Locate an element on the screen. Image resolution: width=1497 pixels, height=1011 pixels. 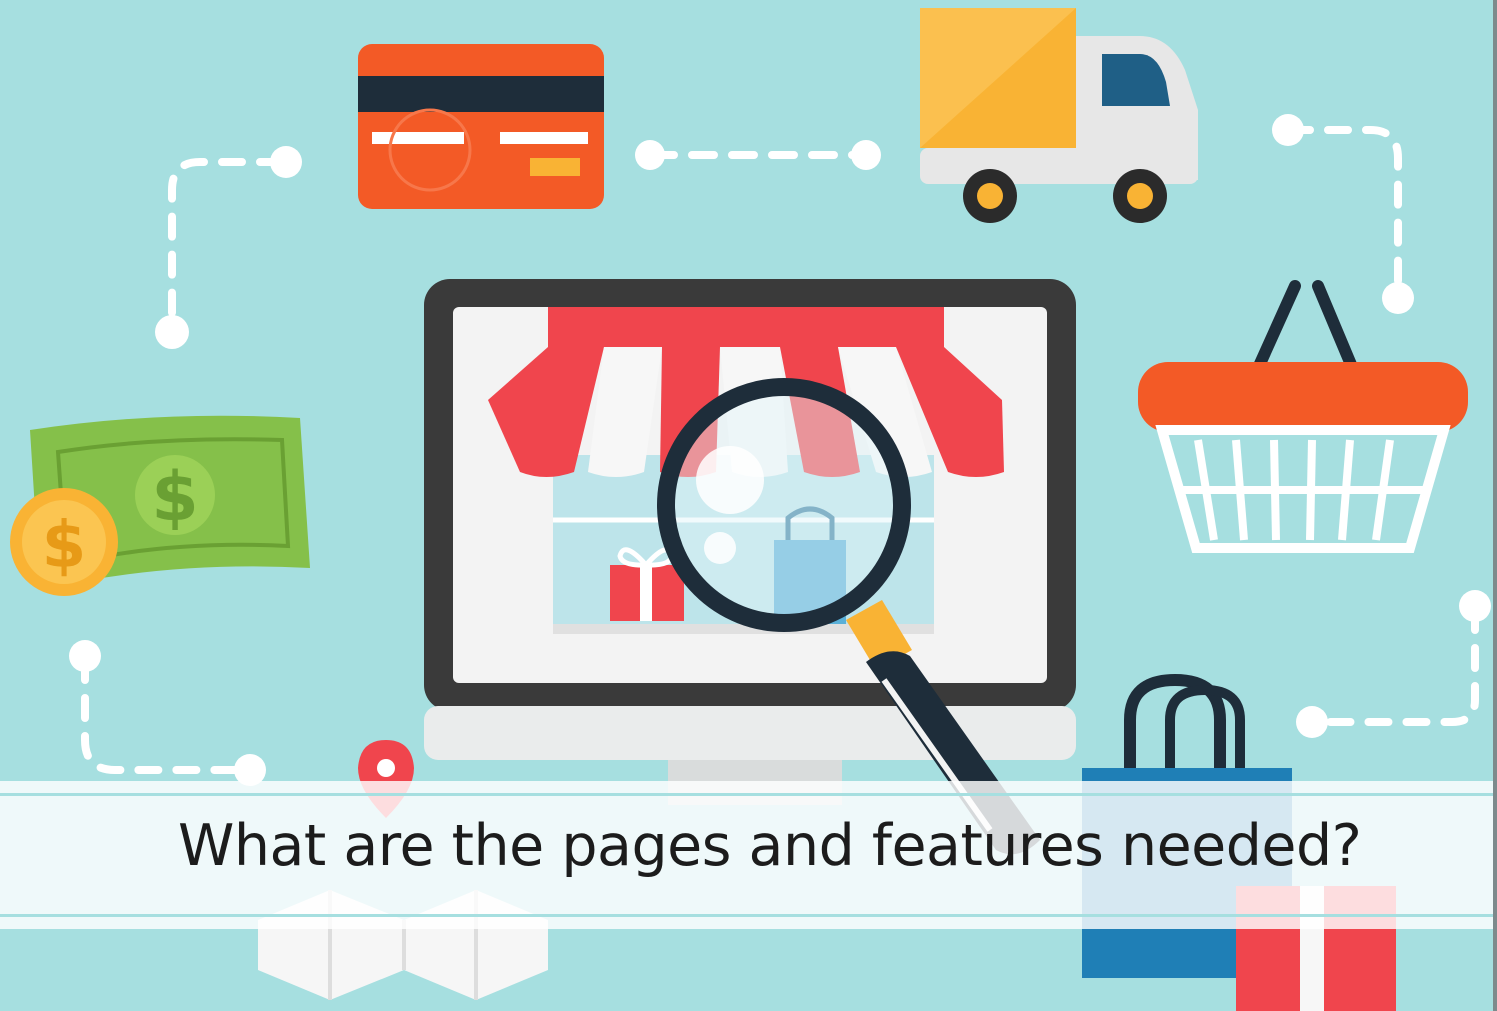
caption-bottom-rule is located at coordinates (748, 915).